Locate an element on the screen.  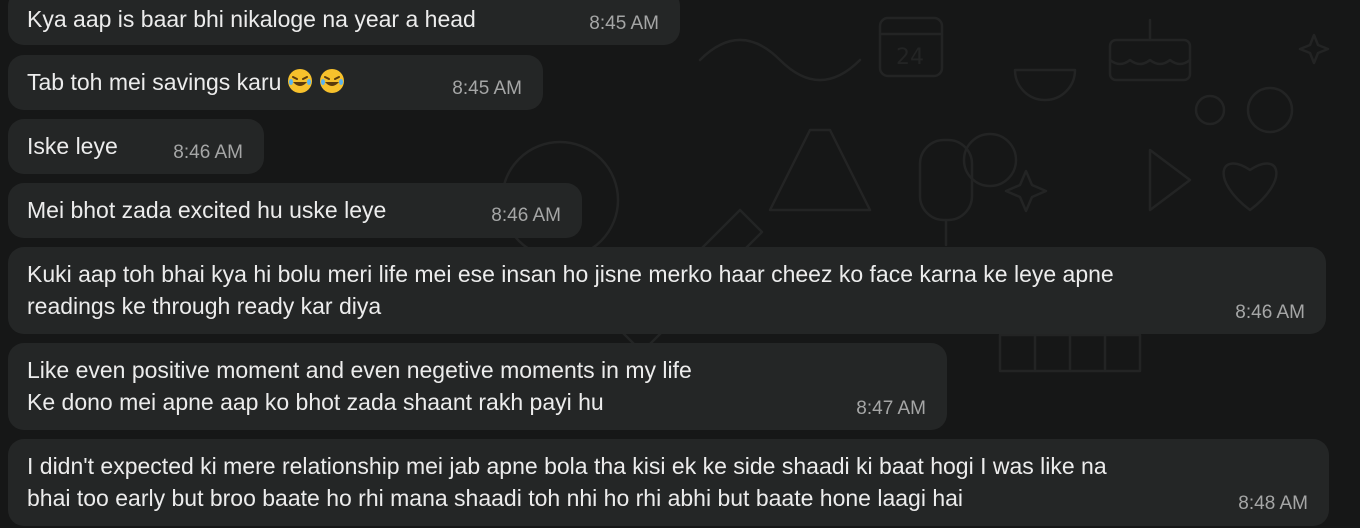
message-text-line: Tab toh mei savings karu is located at coordinates (186, 82).